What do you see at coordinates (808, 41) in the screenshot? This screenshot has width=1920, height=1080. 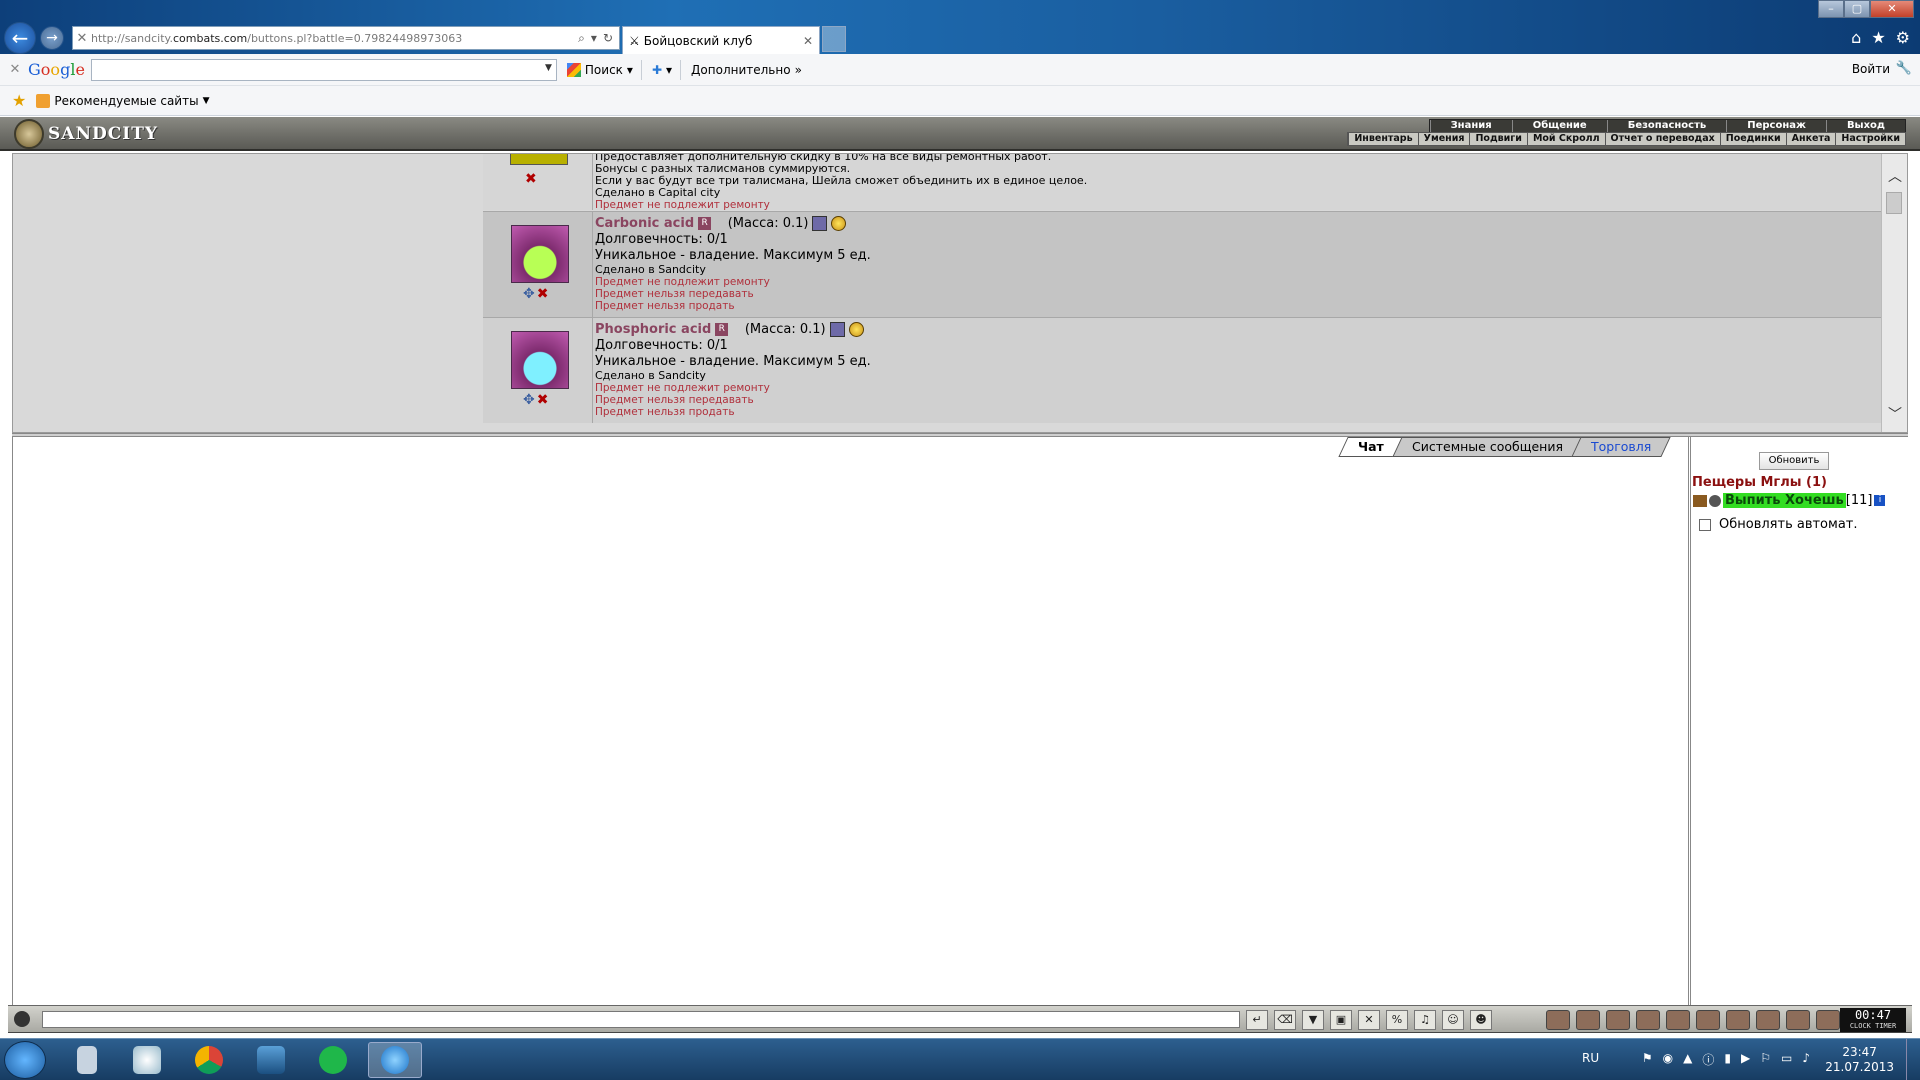 I see `tab-close-icon: ✕` at bounding box center [808, 41].